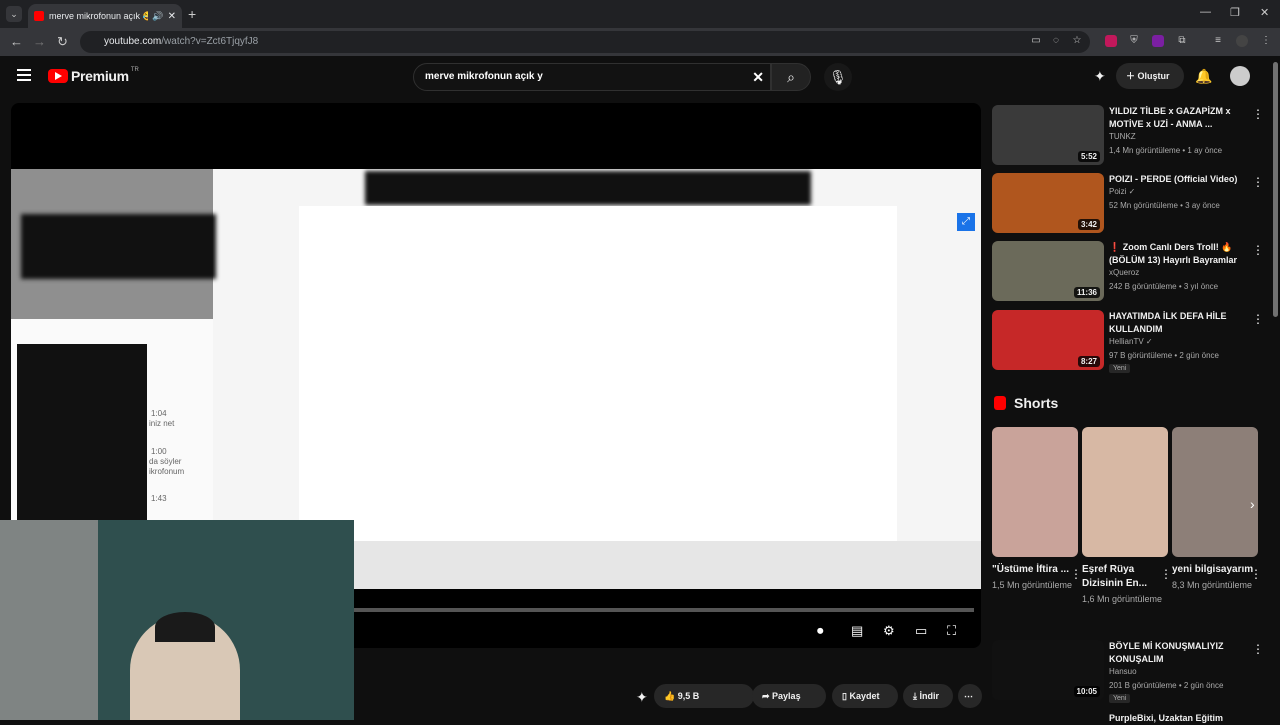 This screenshot has height=725, width=1280. Describe the element at coordinates (1218, 41) in the screenshot. I see `reading-list-icon: ≡` at that location.